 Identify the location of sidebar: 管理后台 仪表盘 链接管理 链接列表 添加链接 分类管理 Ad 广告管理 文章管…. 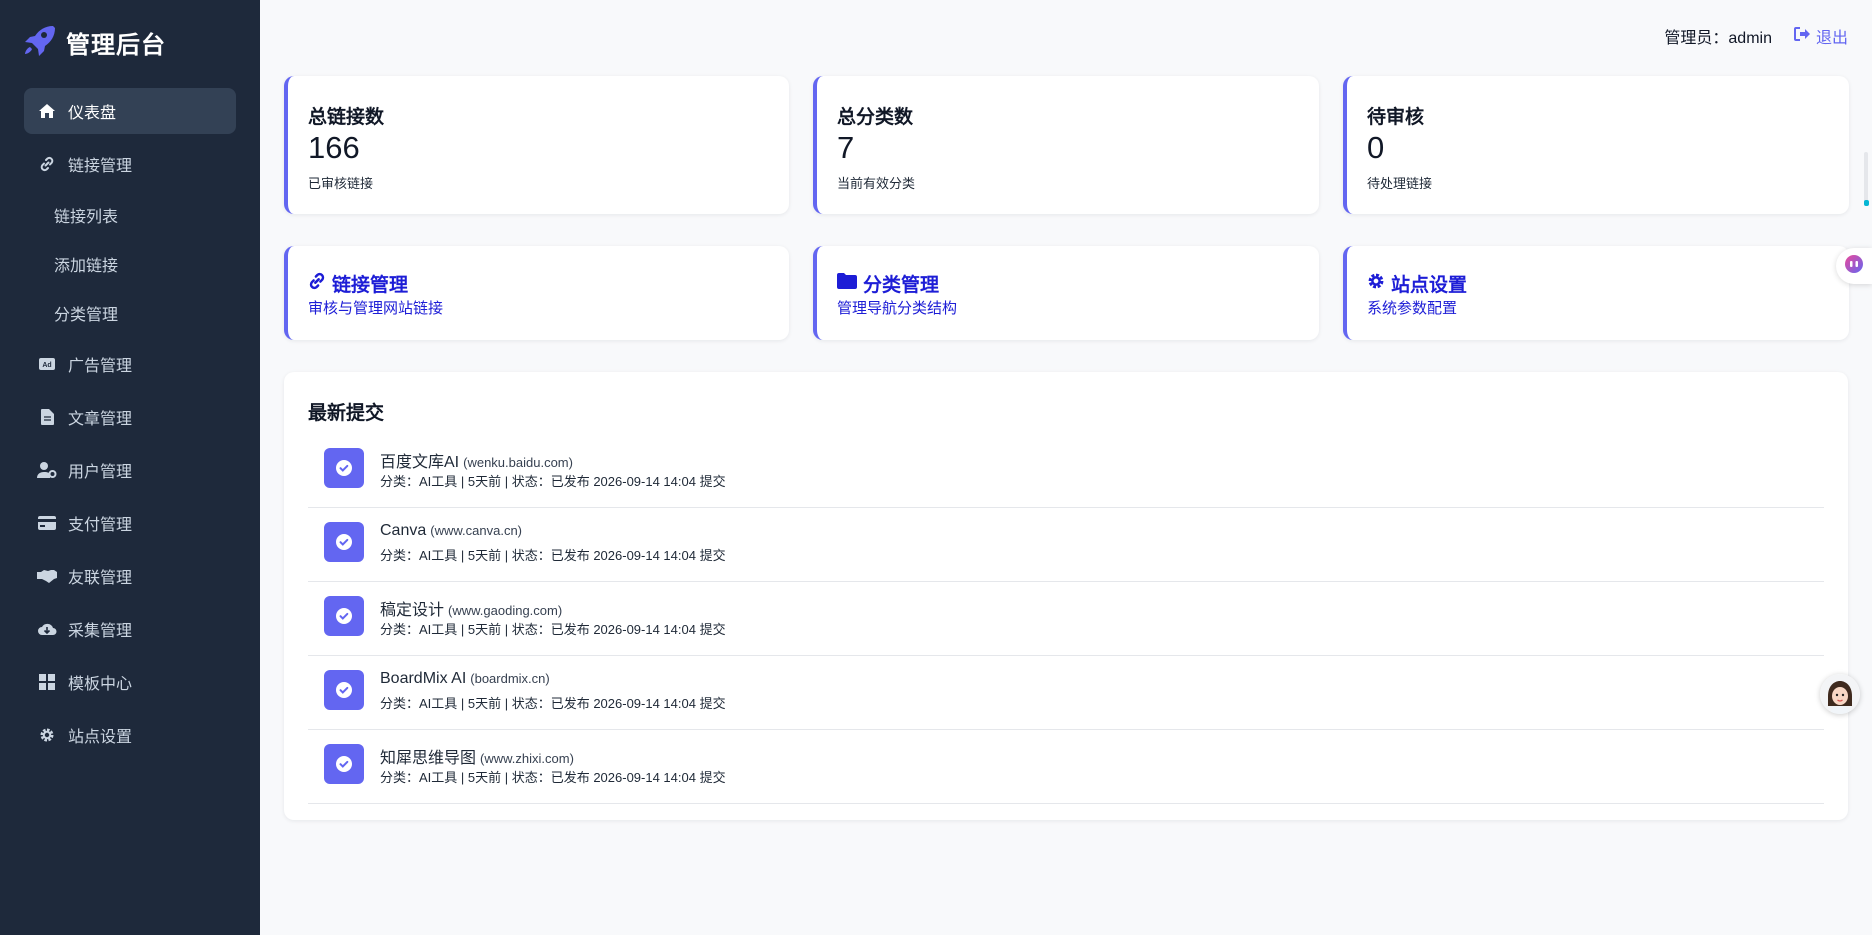
(130, 467).